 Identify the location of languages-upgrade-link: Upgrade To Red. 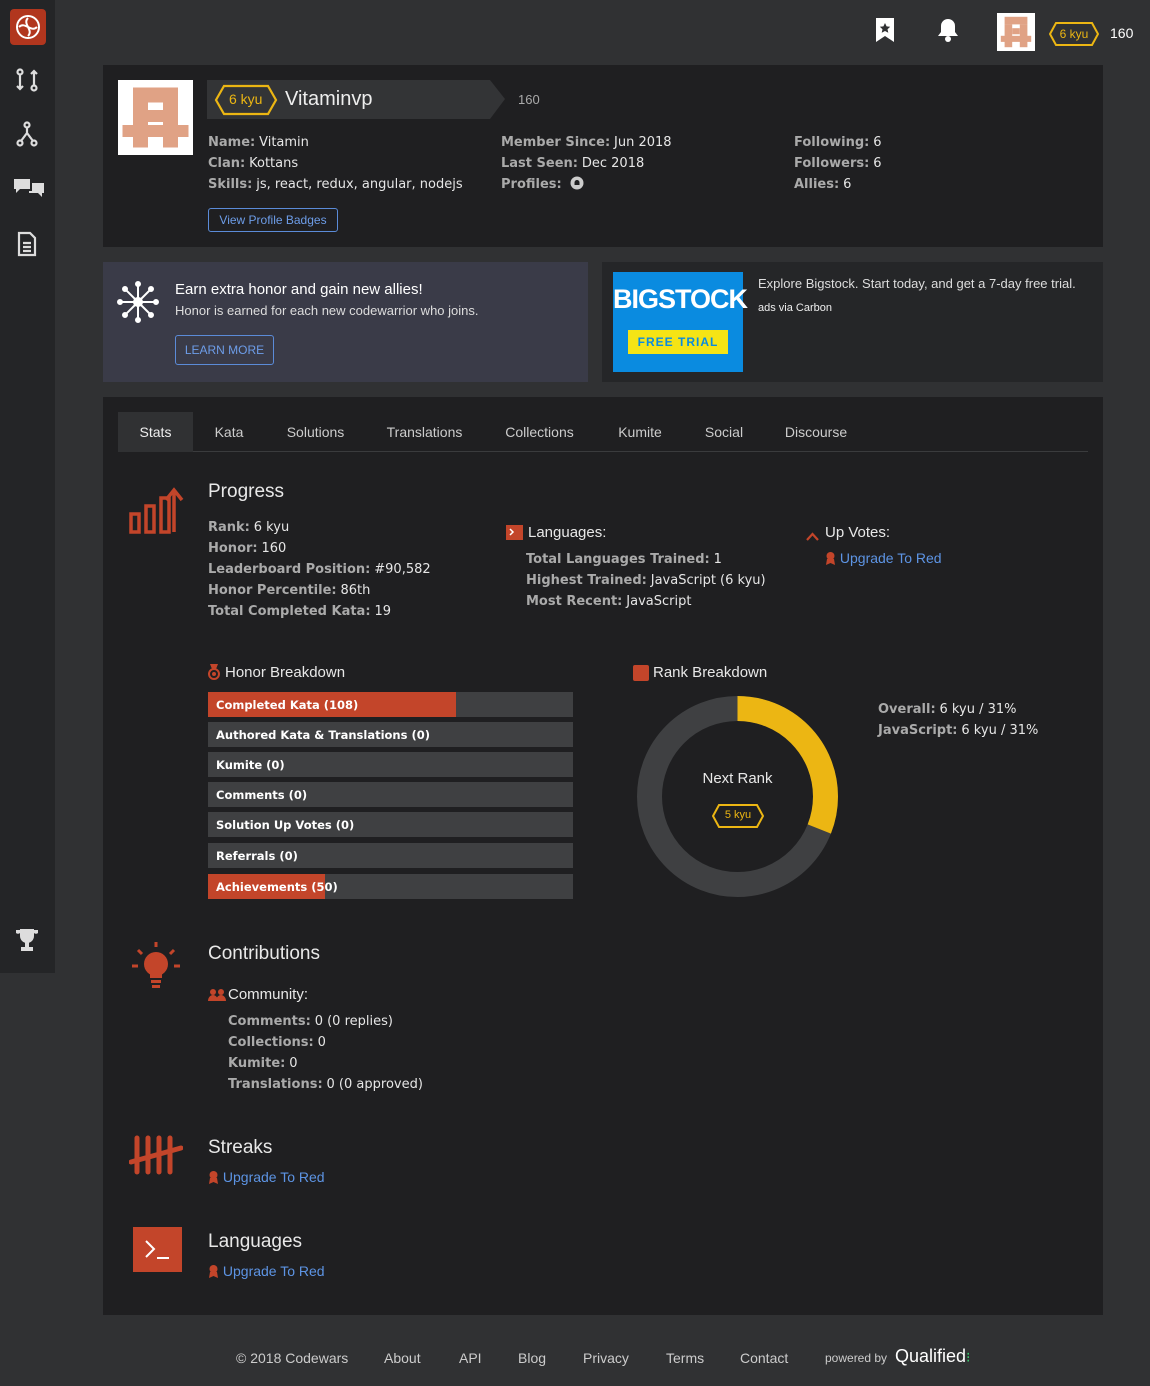
(274, 1271).